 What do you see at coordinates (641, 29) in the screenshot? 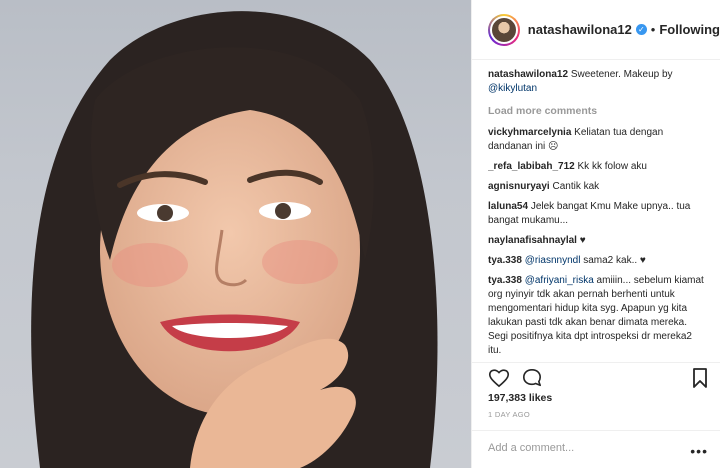
I see `verified-badge-icon: ✓` at bounding box center [641, 29].